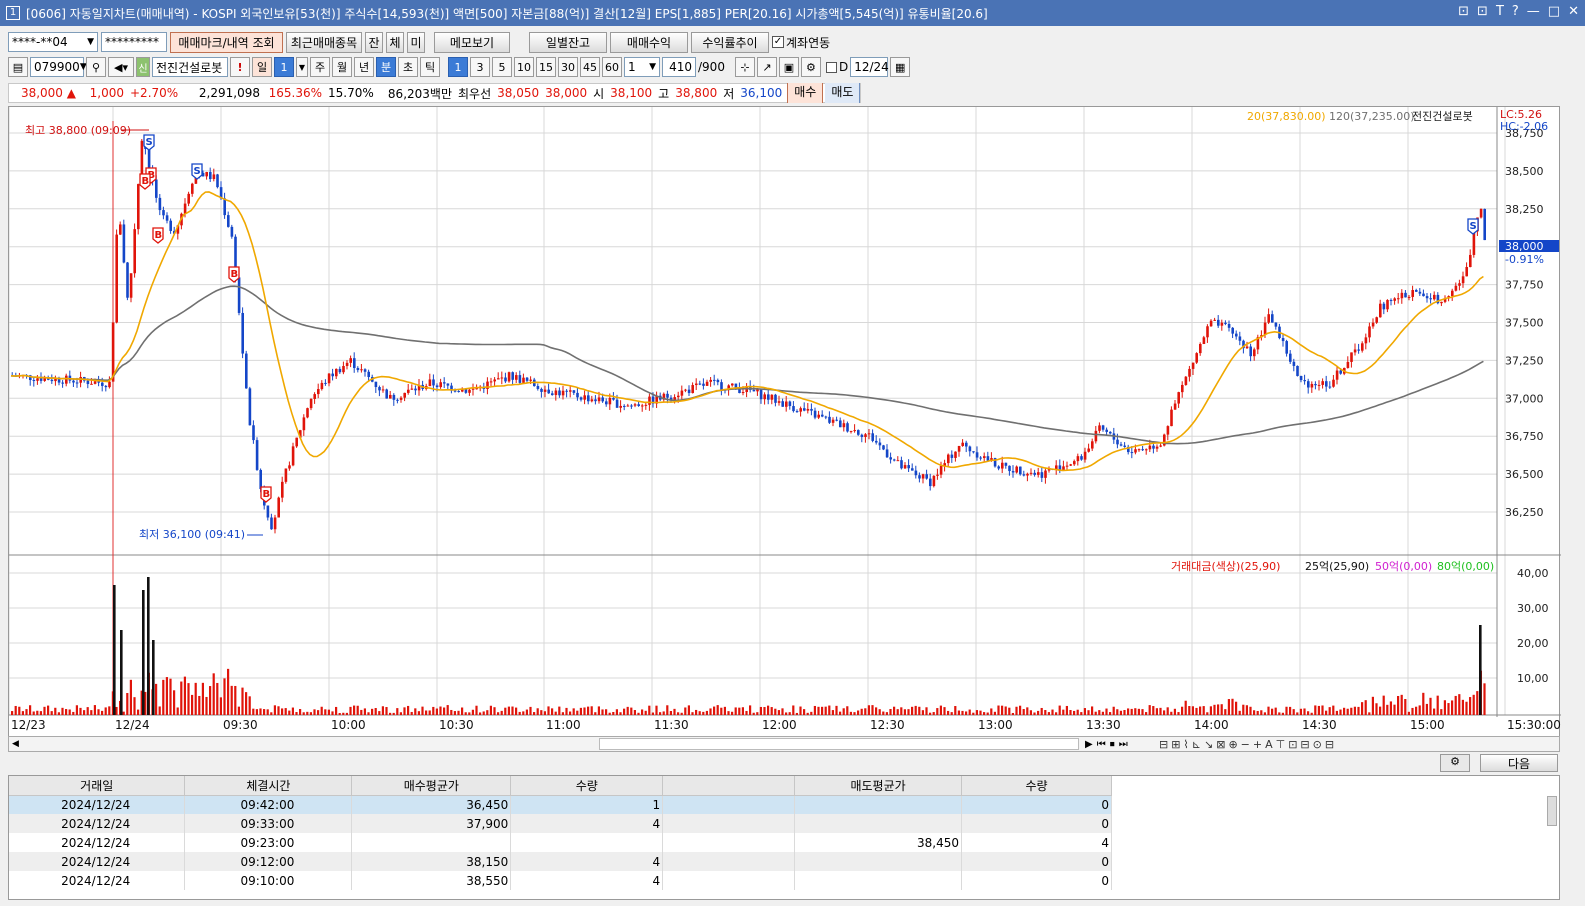 Image resolution: width=1585 pixels, height=906 pixels. Describe the element at coordinates (395, 42) in the screenshot. I see `executed-button: 체` at that location.